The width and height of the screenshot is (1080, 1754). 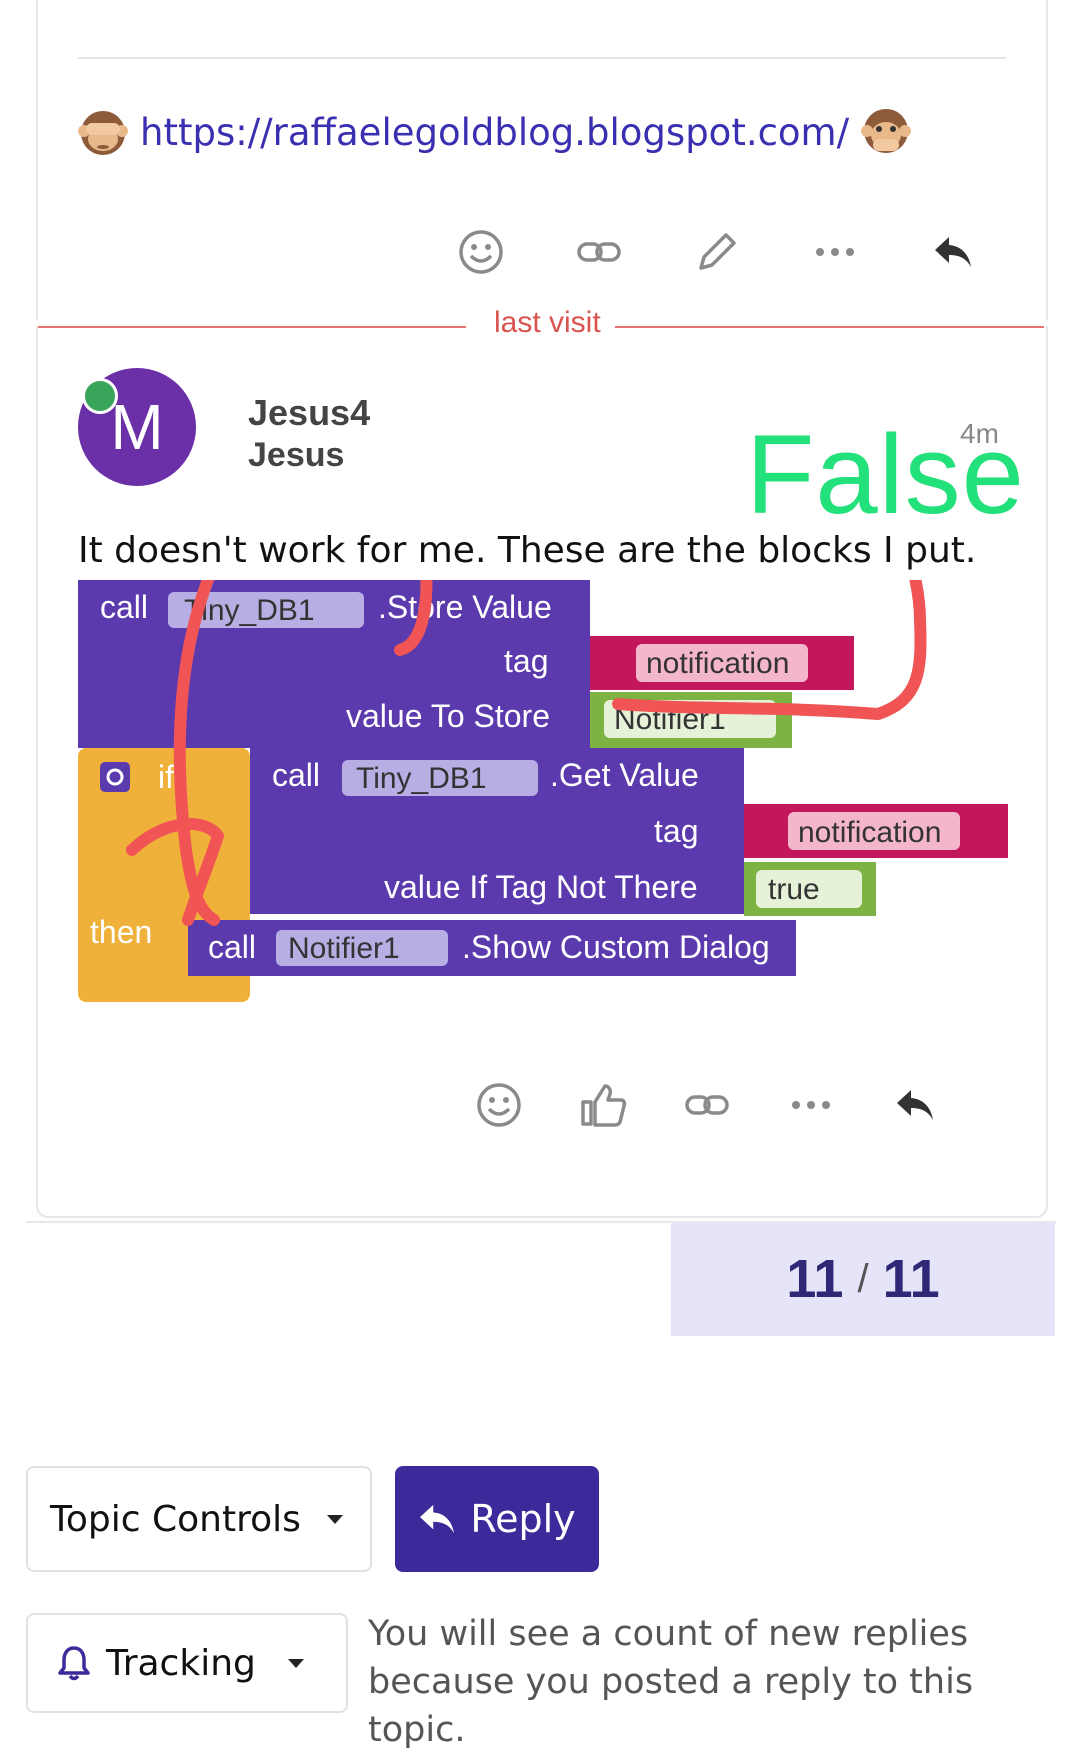 I want to click on true-text: true, so click(x=794, y=889).